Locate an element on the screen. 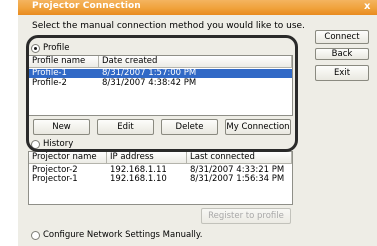  new-button: New is located at coordinates (61, 127).